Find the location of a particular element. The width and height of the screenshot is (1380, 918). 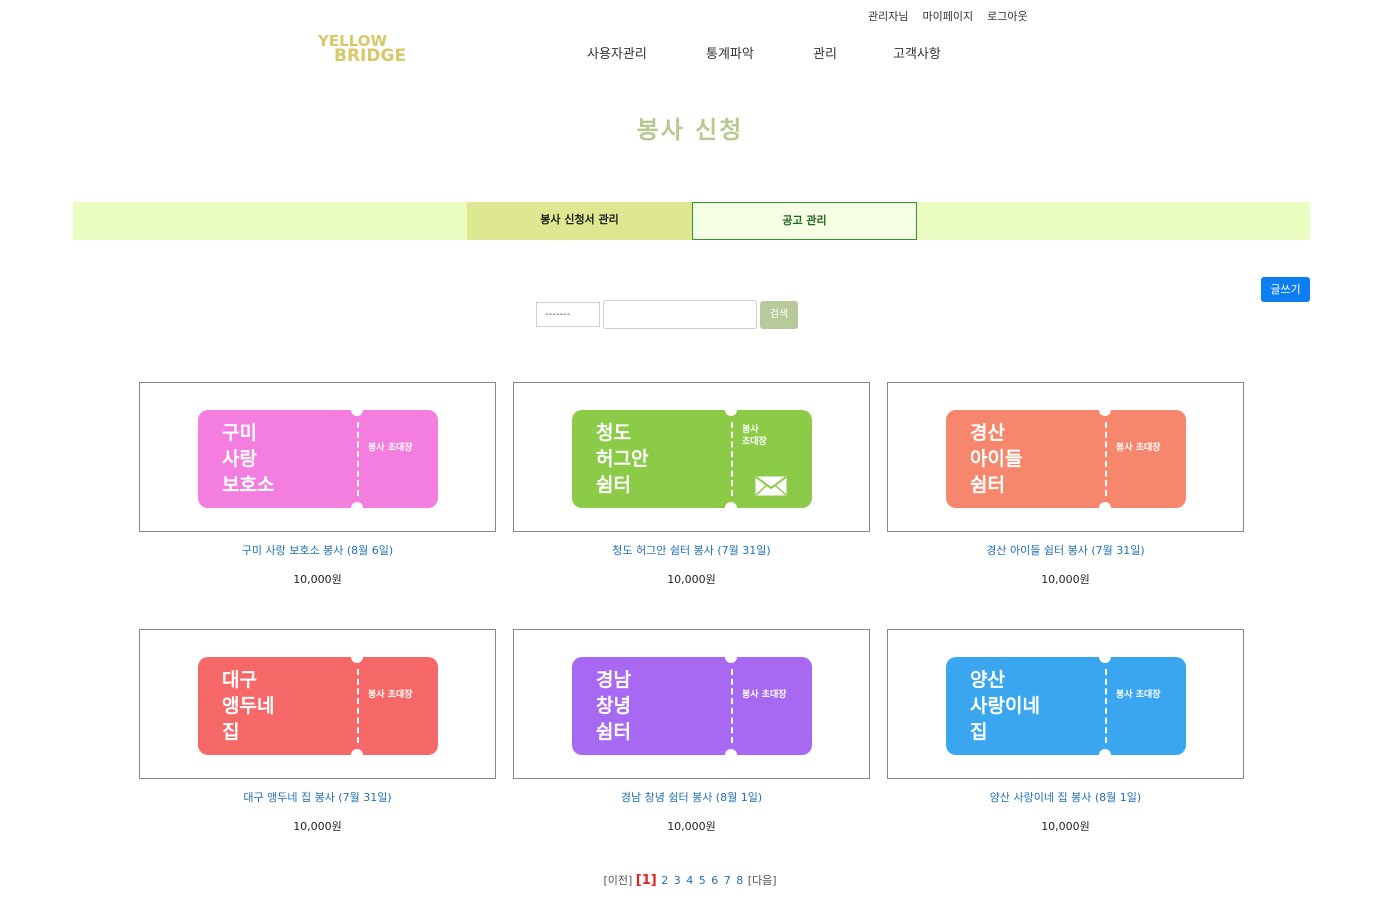

card-thumbnail: 경남 창녕 쉼터 봉사 초대장 is located at coordinates (691, 704).